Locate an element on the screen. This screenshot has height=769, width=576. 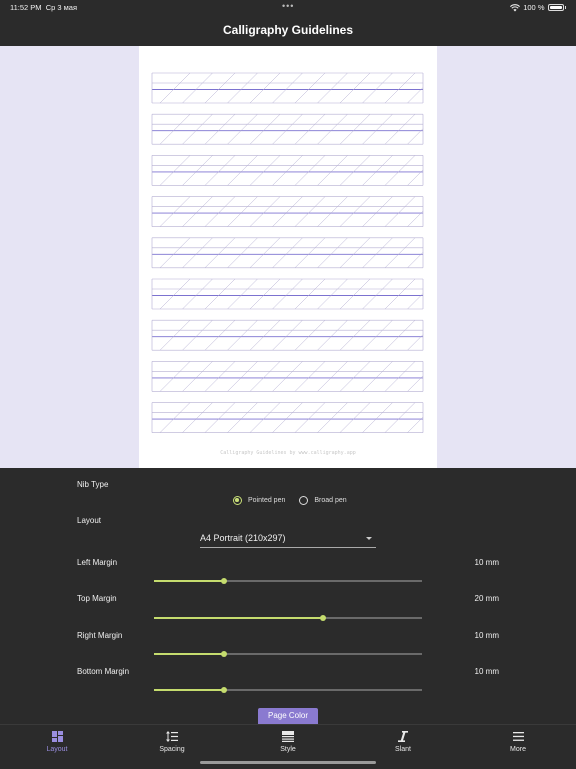
tab-layout: Layout is located at coordinates (57, 741).